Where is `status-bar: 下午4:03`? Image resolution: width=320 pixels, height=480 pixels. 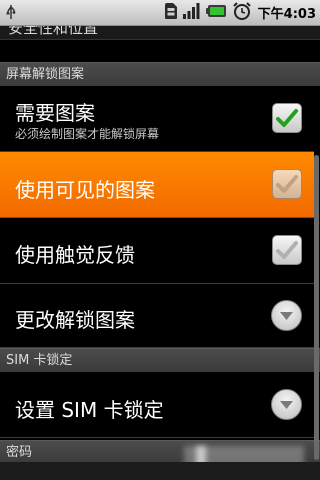
status-bar: 下午4:03 is located at coordinates (160, 13).